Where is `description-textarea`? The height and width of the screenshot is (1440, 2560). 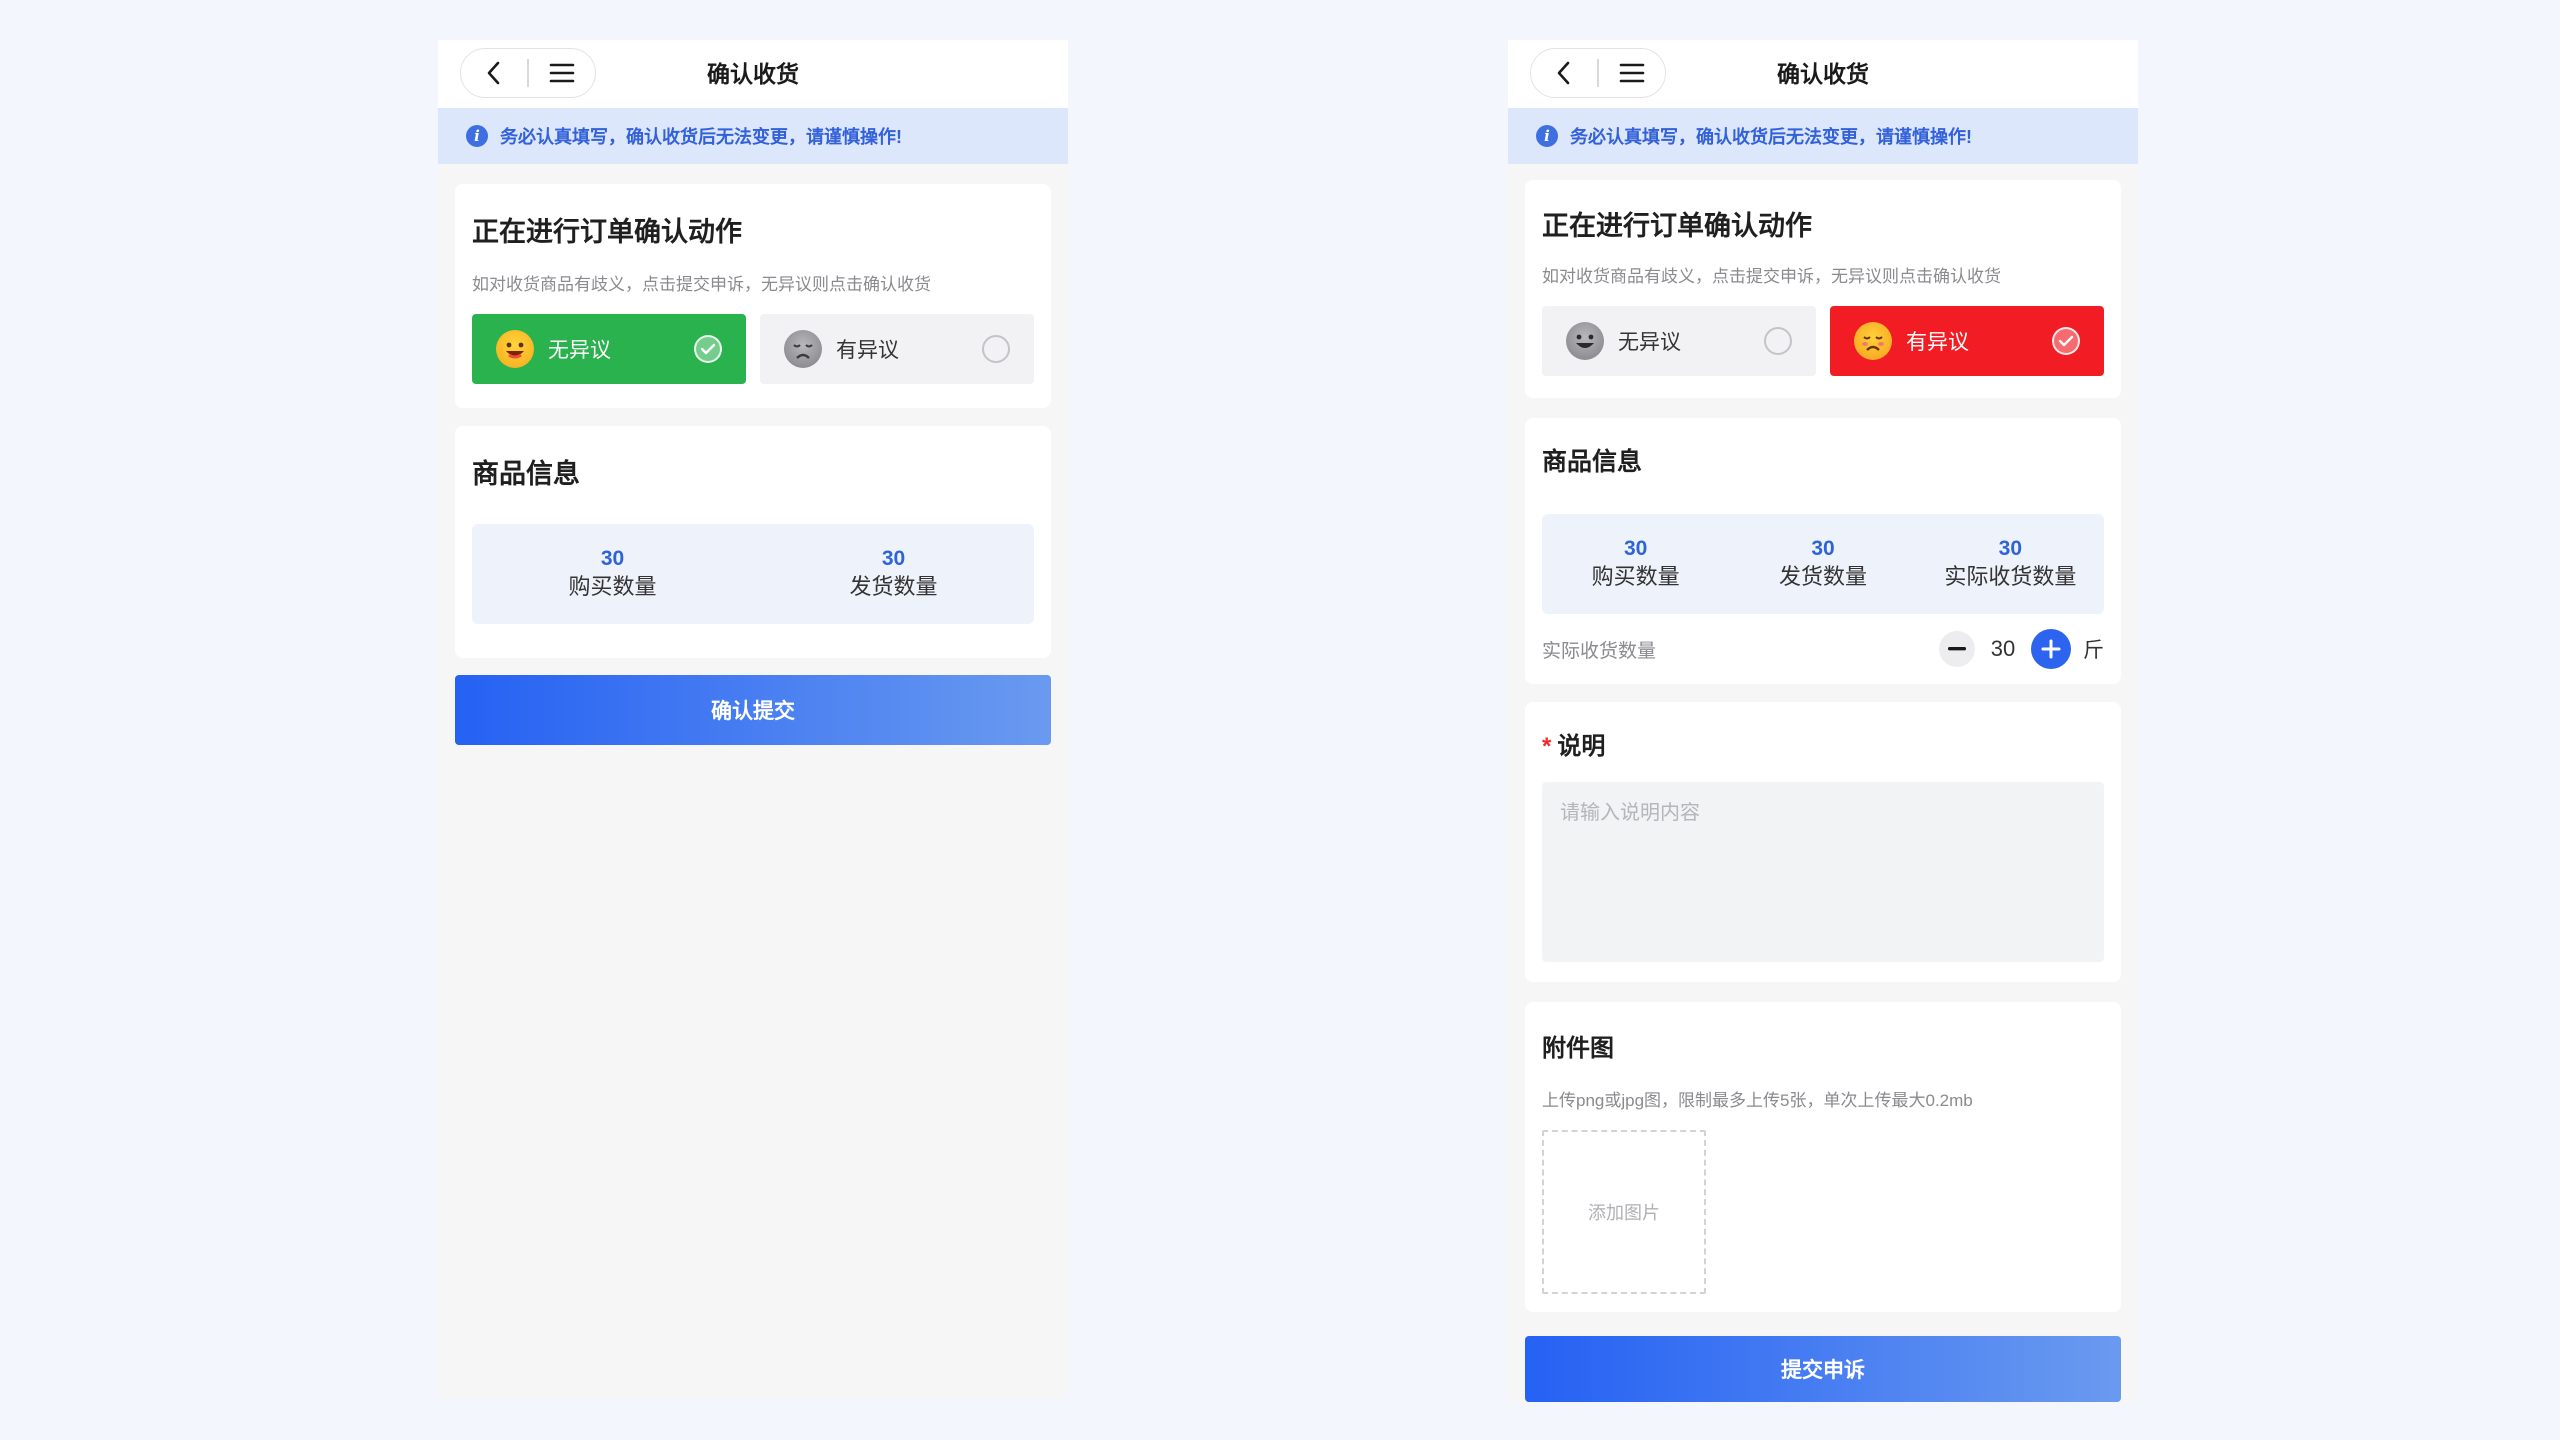
description-textarea is located at coordinates (1823, 872).